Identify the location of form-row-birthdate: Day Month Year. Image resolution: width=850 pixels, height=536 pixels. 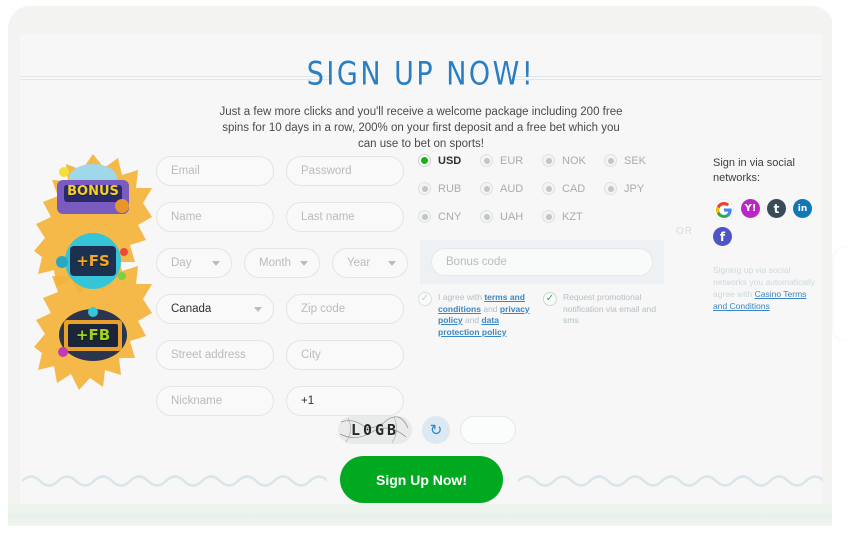
(282, 263).